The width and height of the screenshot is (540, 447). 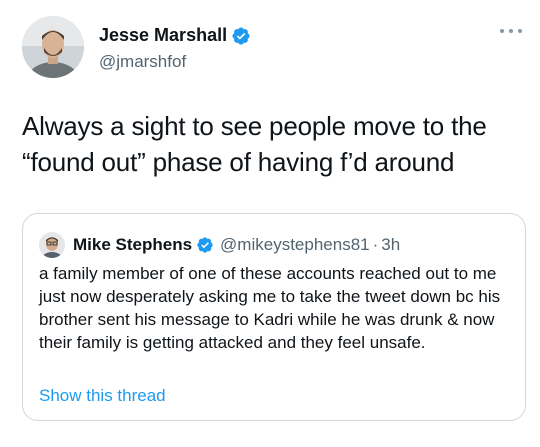 I want to click on quoted-tweet-header: Mike Stephens @mikeystephens81 · 3h, so click(x=219, y=245).